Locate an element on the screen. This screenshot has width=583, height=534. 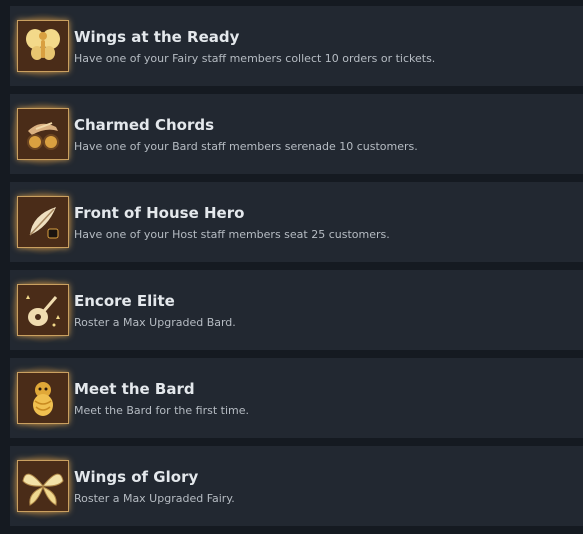
achievement-description: Meet the Bard for the first time. is located at coordinates (161, 410).